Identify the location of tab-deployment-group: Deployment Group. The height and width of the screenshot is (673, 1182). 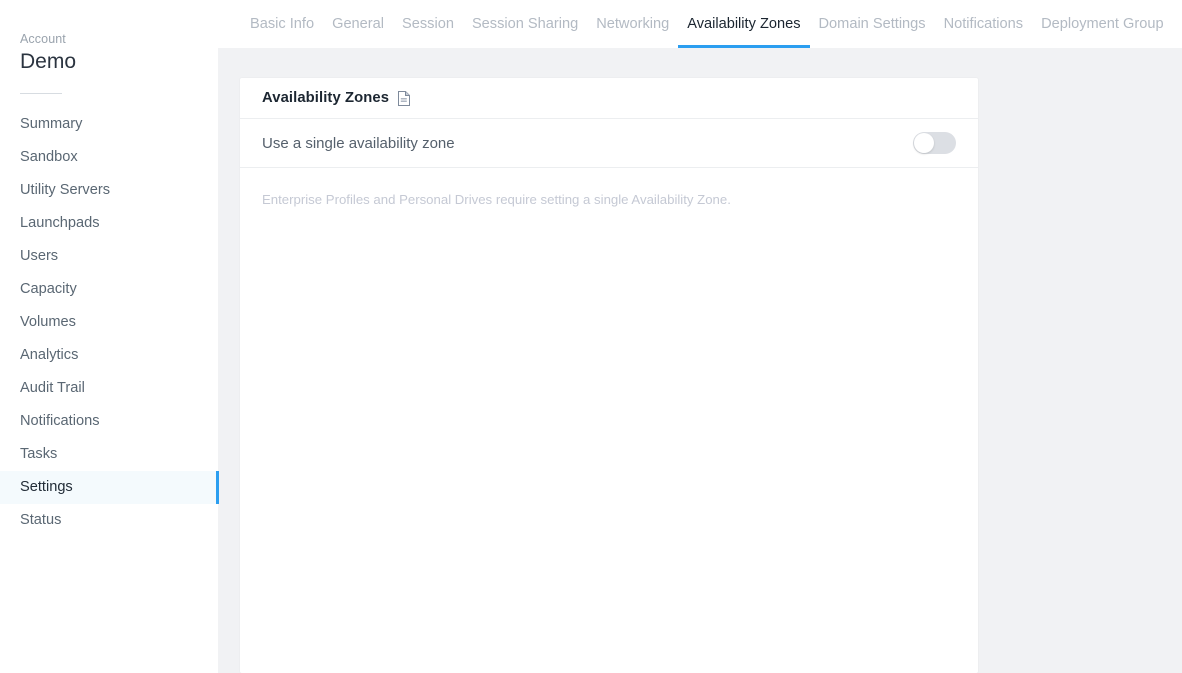
(1102, 24).